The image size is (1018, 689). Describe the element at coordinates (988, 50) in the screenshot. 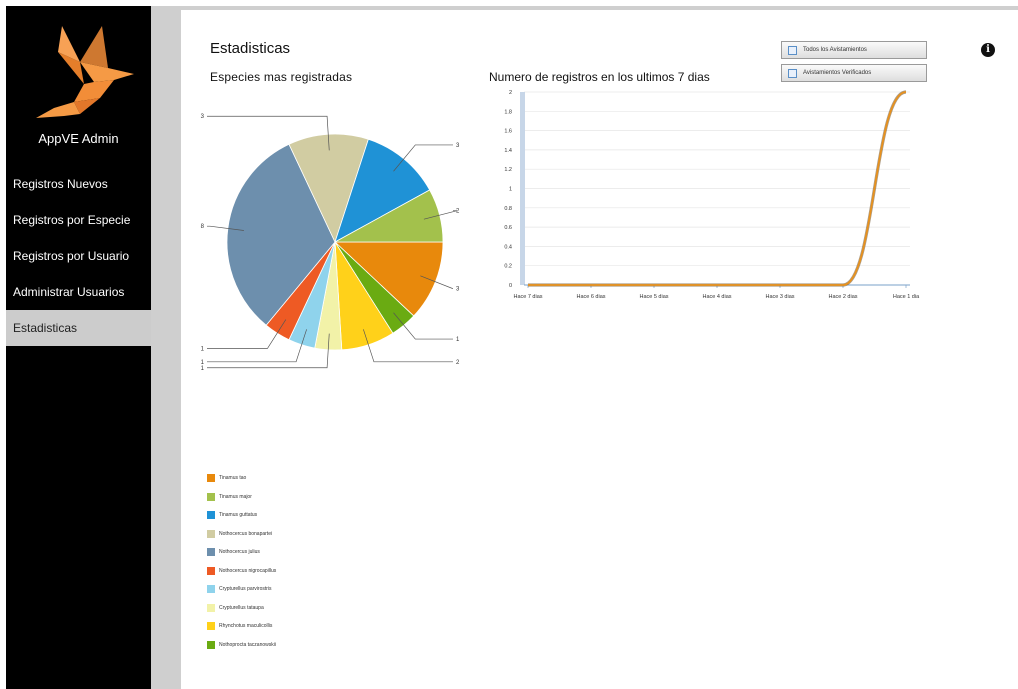

I see `info-icon: i` at that location.